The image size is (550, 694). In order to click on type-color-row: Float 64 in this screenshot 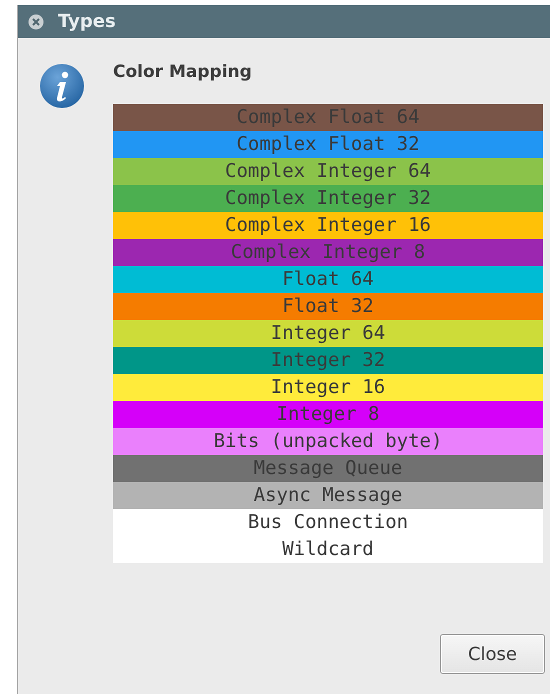, I will do `click(328, 279)`.